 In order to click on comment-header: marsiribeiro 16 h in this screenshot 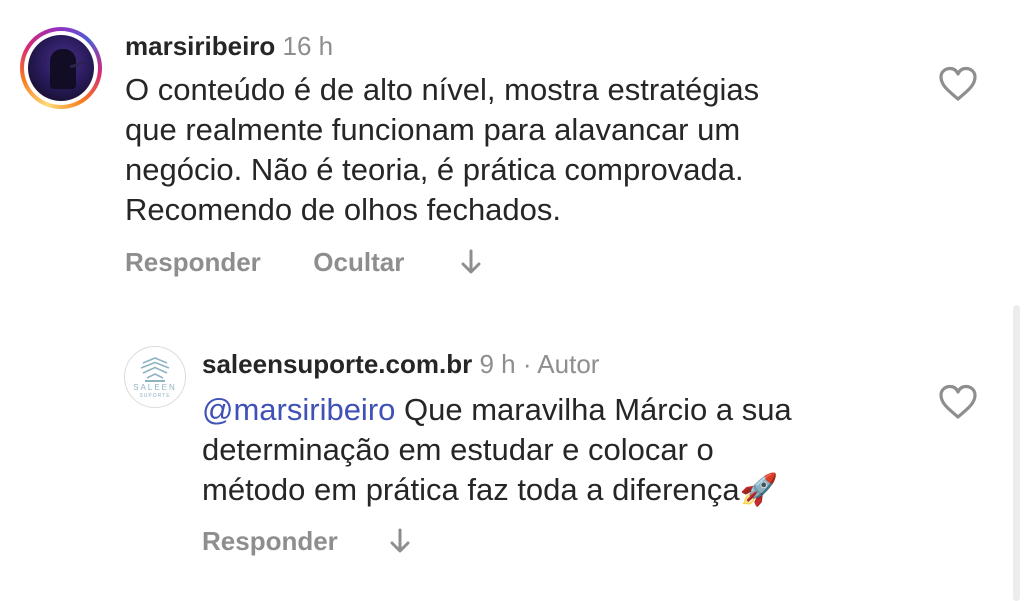, I will do `click(229, 46)`.